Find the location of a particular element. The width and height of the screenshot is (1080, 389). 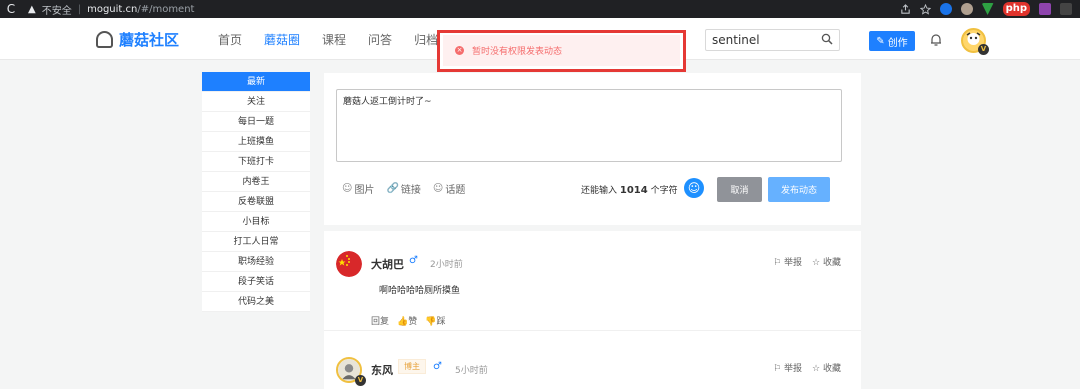

site-logo: 蘑菇社区 is located at coordinates (137, 39).